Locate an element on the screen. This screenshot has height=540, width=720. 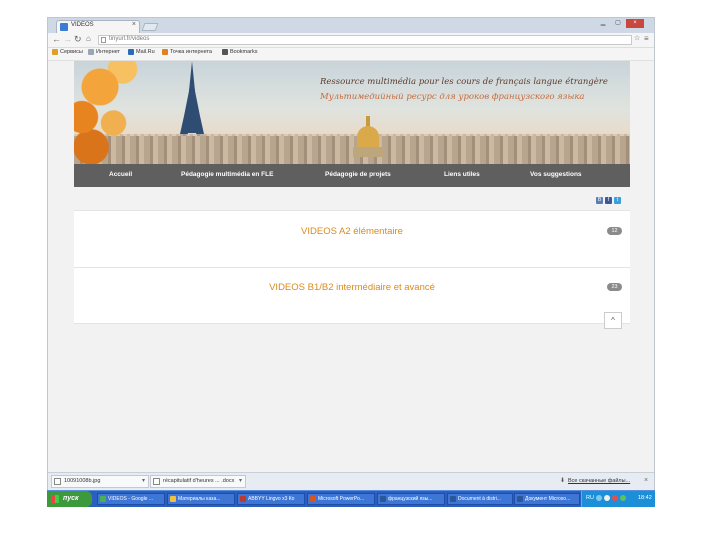
autumn-leaves-icon is located at coordinates (114, 112).